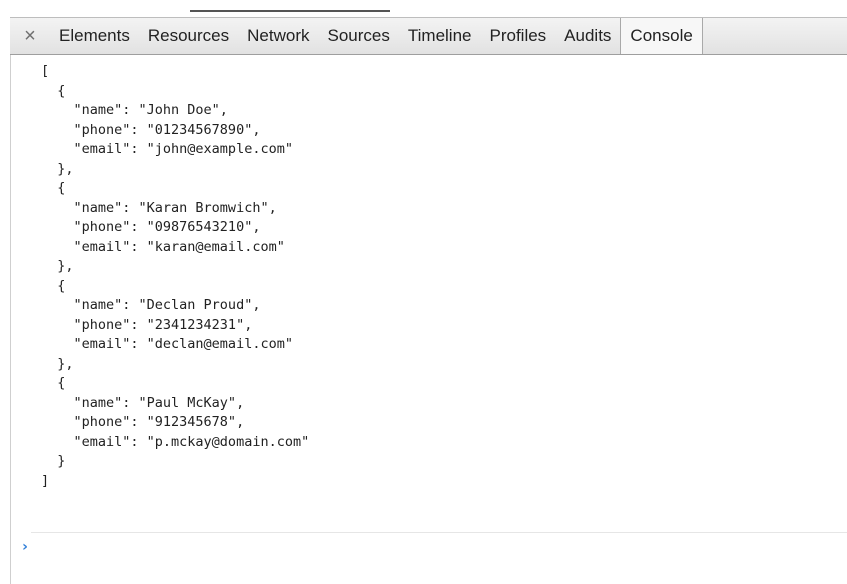 This screenshot has width=847, height=584. I want to click on output-line: "phone": "912345678",, so click(143, 422).